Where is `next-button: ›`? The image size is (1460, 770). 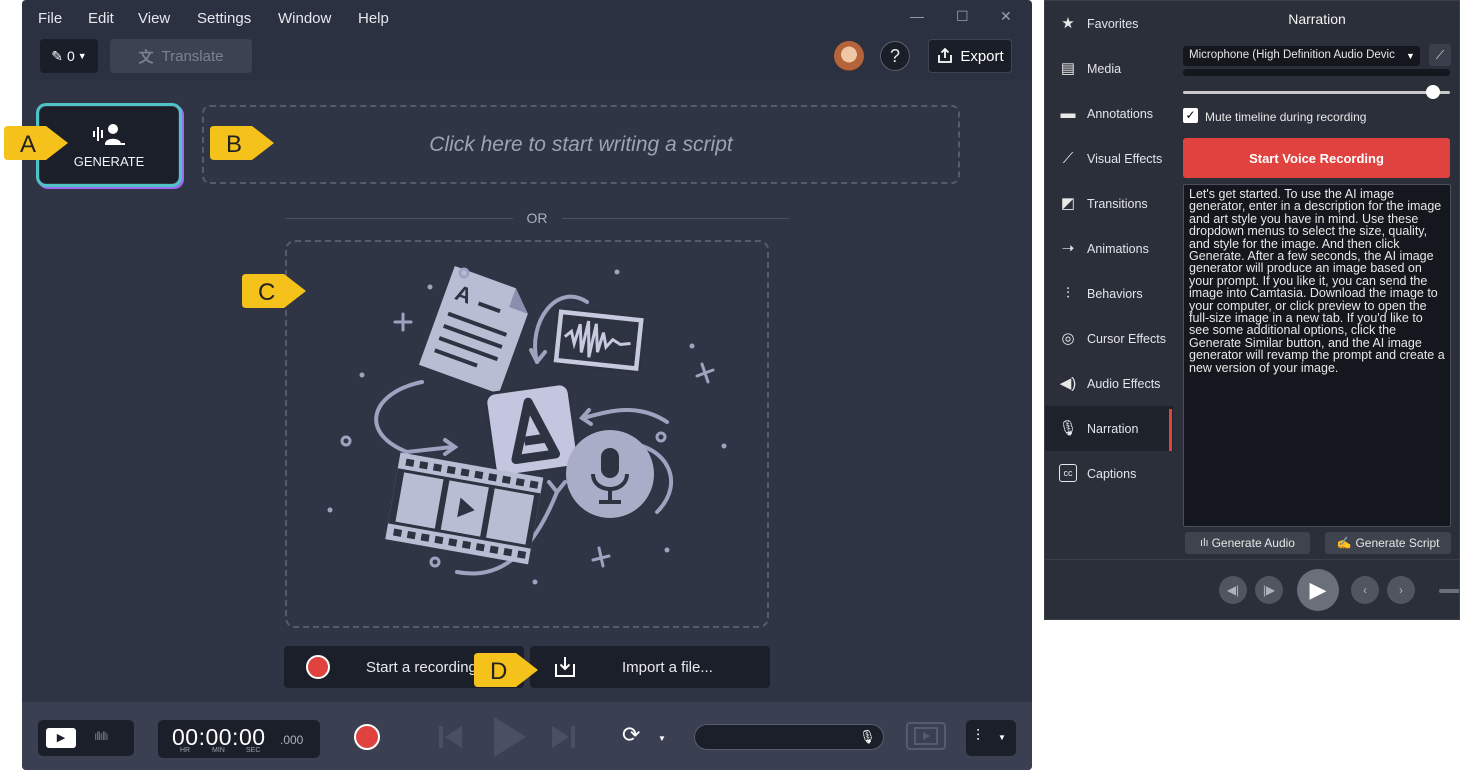 next-button: › is located at coordinates (1401, 590).